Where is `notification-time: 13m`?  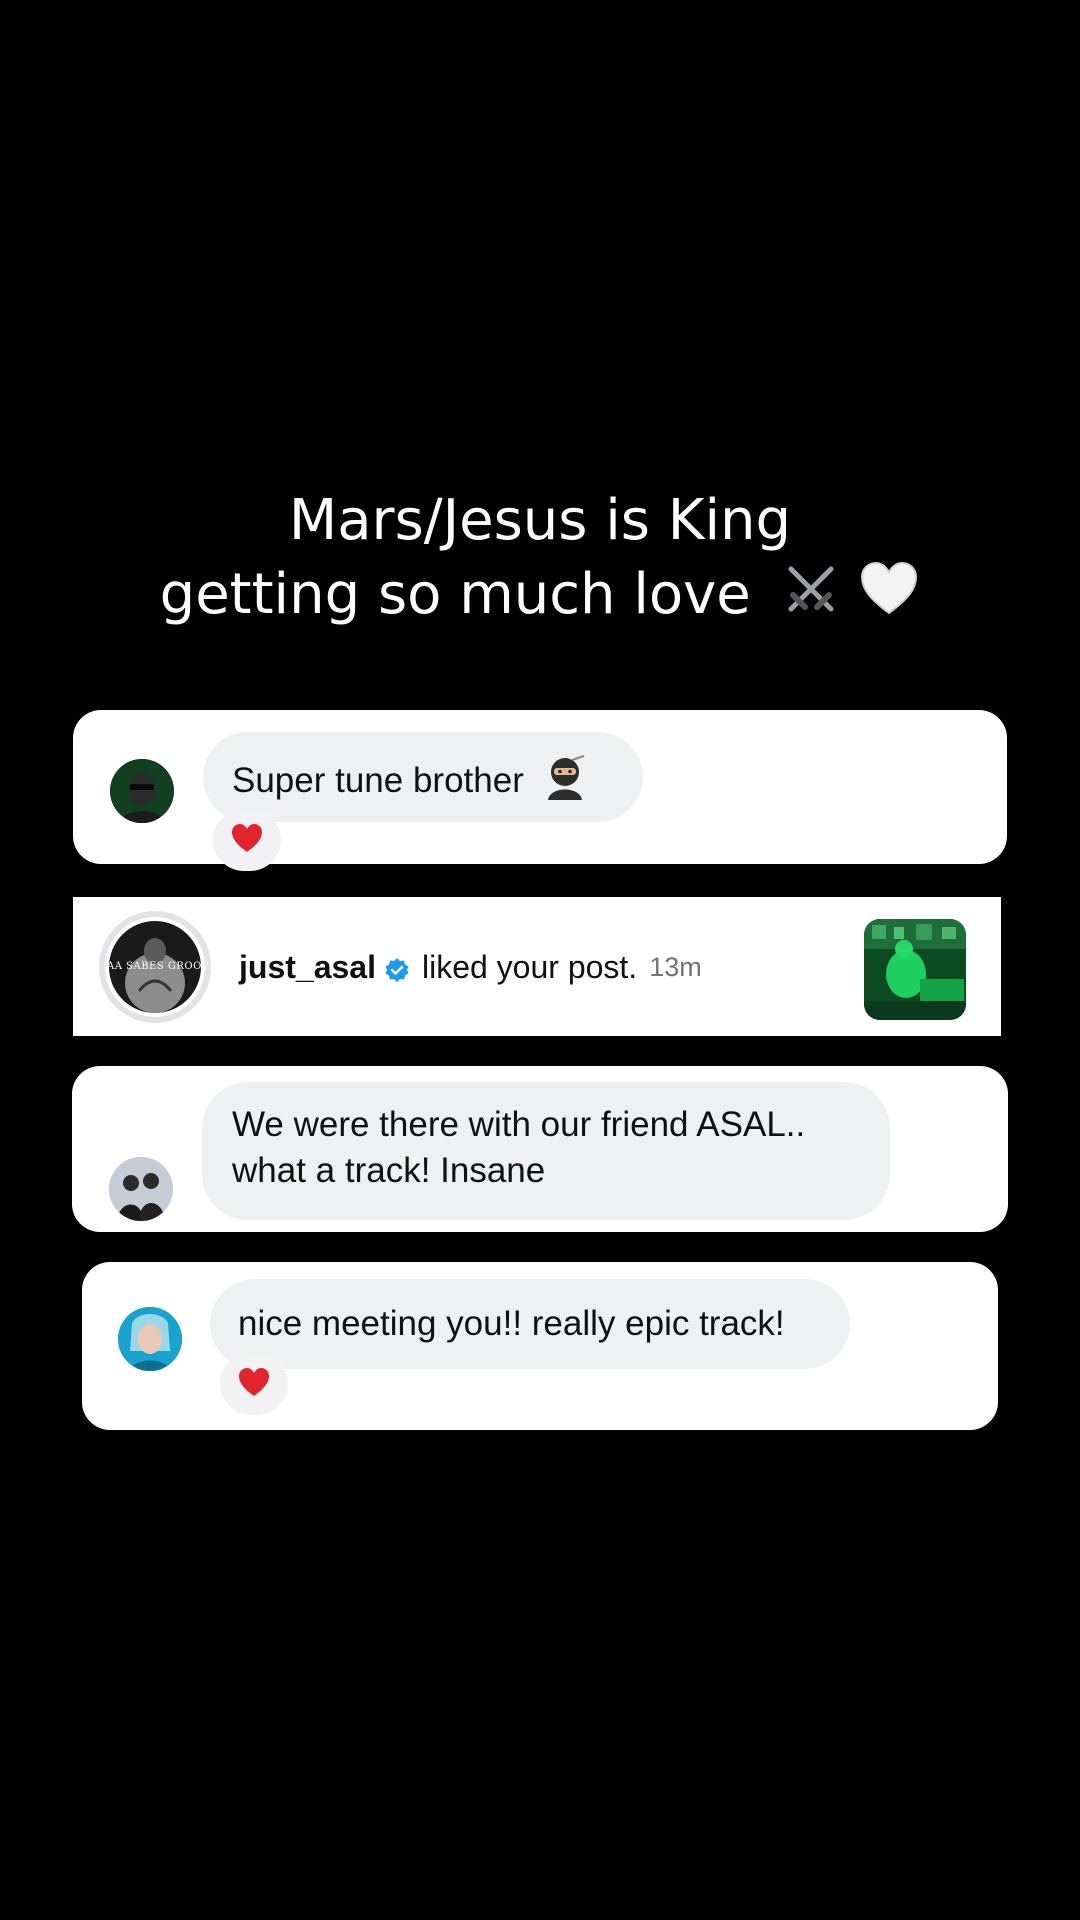 notification-time: 13m is located at coordinates (675, 966).